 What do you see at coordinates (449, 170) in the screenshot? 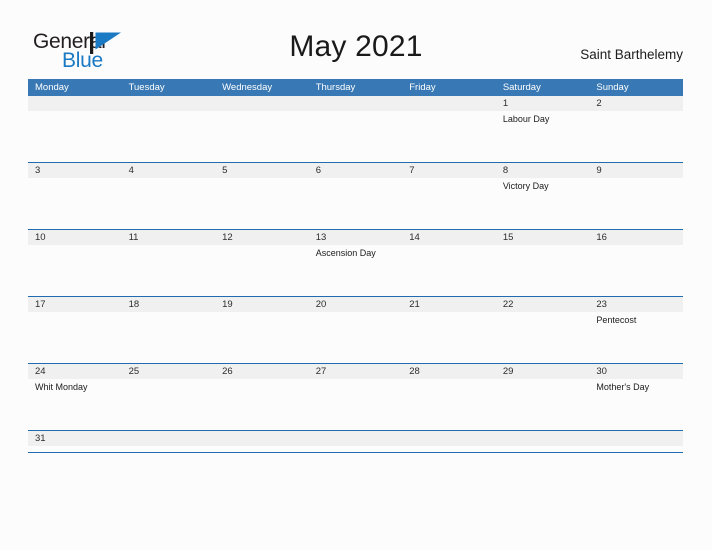
I see `day-number: 7` at bounding box center [449, 170].